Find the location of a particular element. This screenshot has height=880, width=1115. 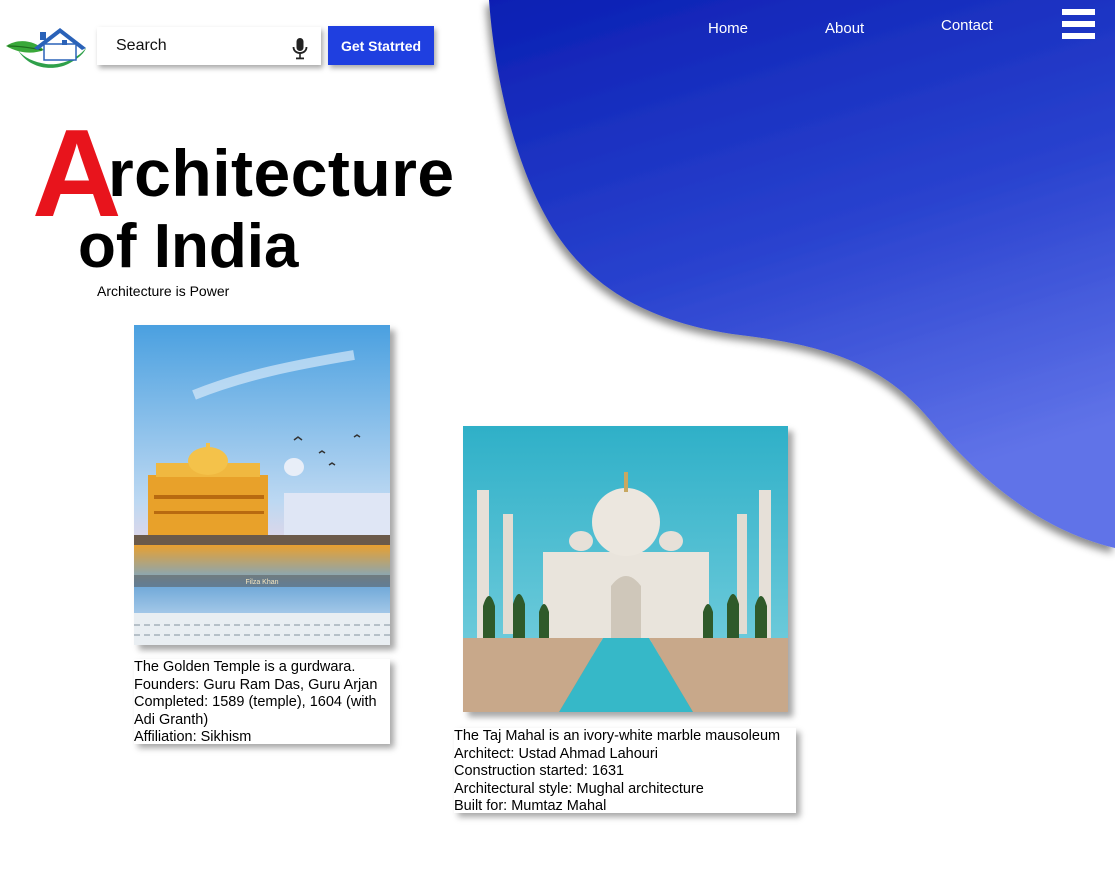

golden-temple-photo: Filza Khan is located at coordinates (262, 485).